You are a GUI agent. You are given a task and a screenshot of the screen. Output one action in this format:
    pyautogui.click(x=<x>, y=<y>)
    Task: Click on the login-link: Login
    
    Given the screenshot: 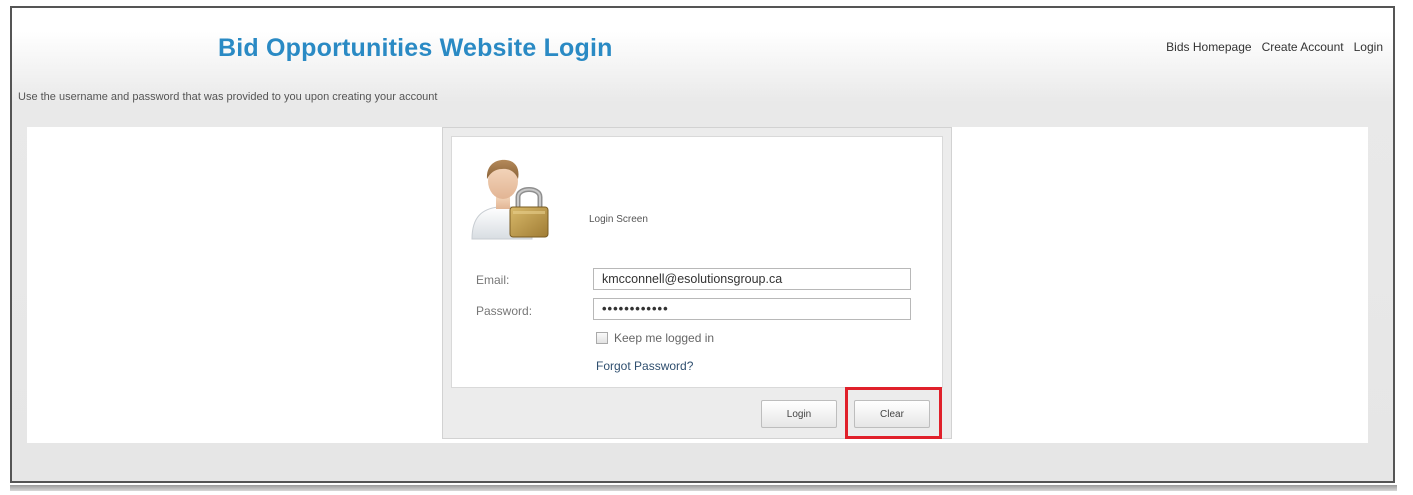 What is the action you would take?
    pyautogui.click(x=1368, y=47)
    